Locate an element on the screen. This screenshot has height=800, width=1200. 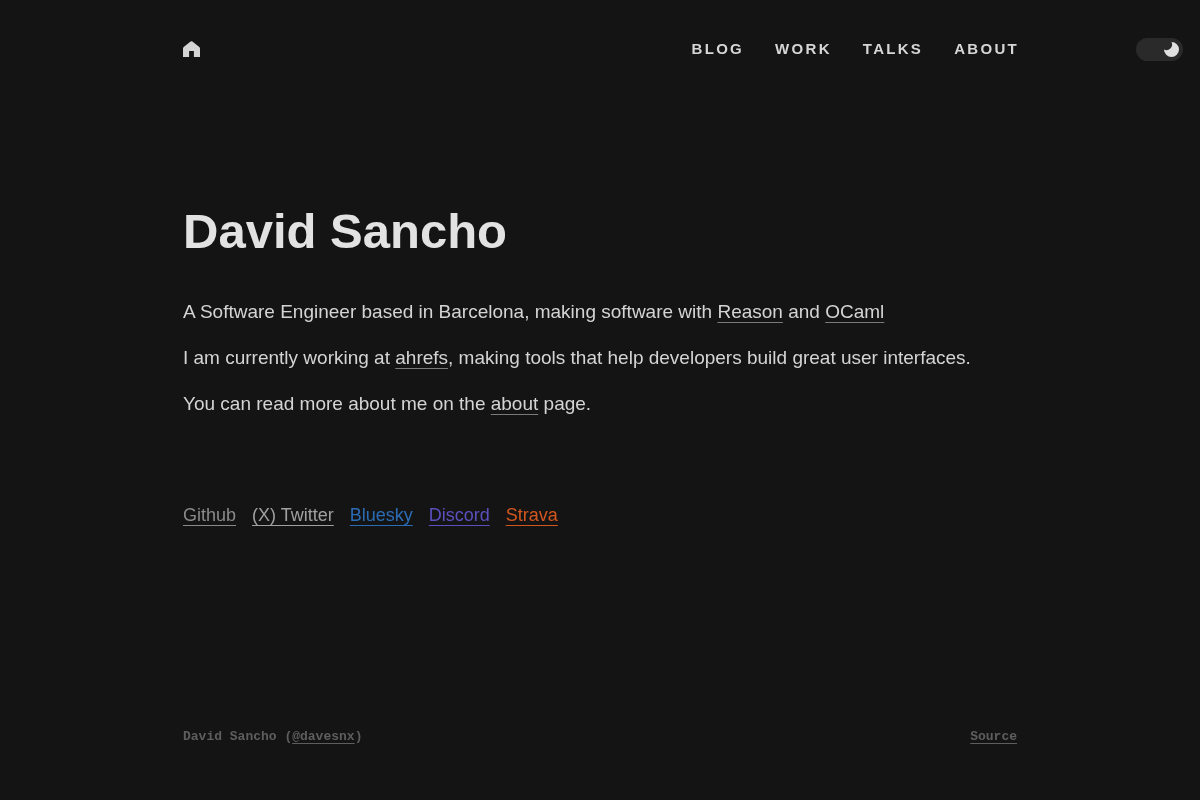
text-link: Reason is located at coordinates (750, 311).